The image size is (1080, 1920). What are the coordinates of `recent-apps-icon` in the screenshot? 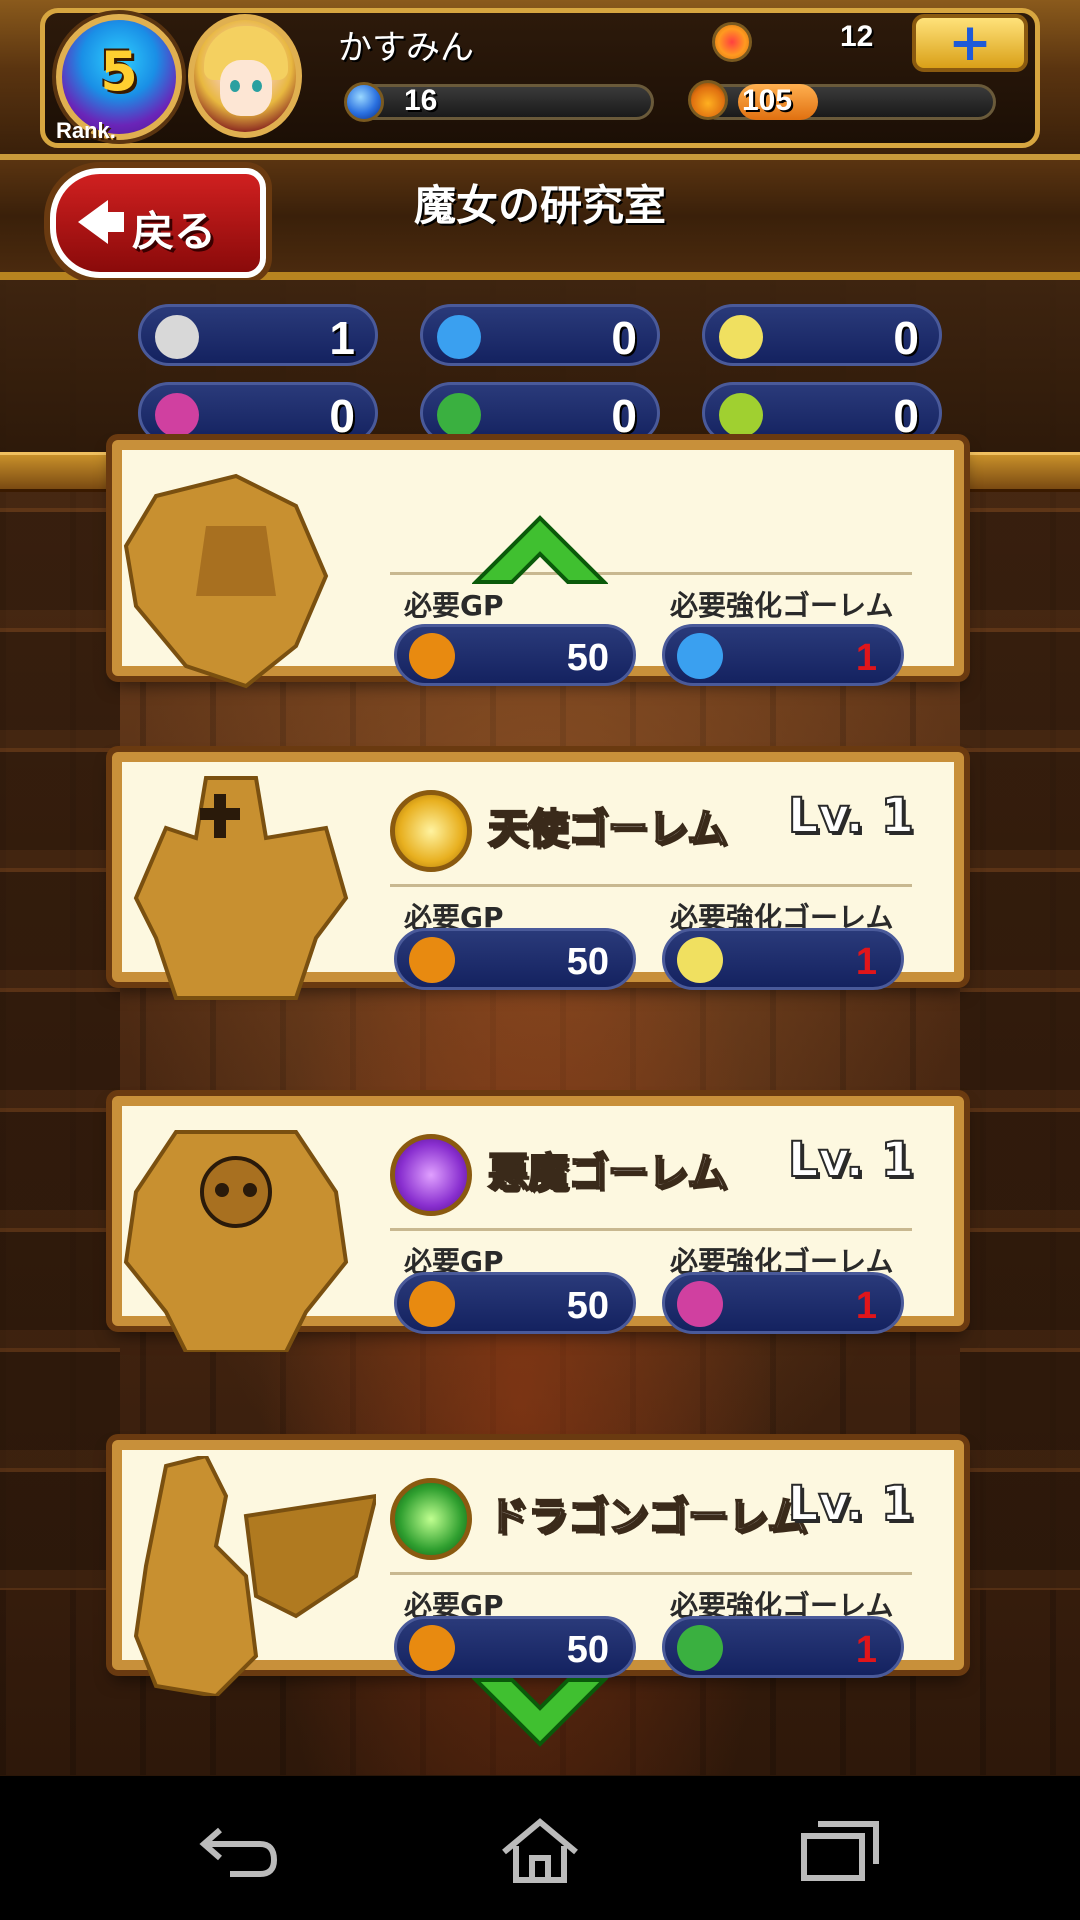 It's located at (840, 1851).